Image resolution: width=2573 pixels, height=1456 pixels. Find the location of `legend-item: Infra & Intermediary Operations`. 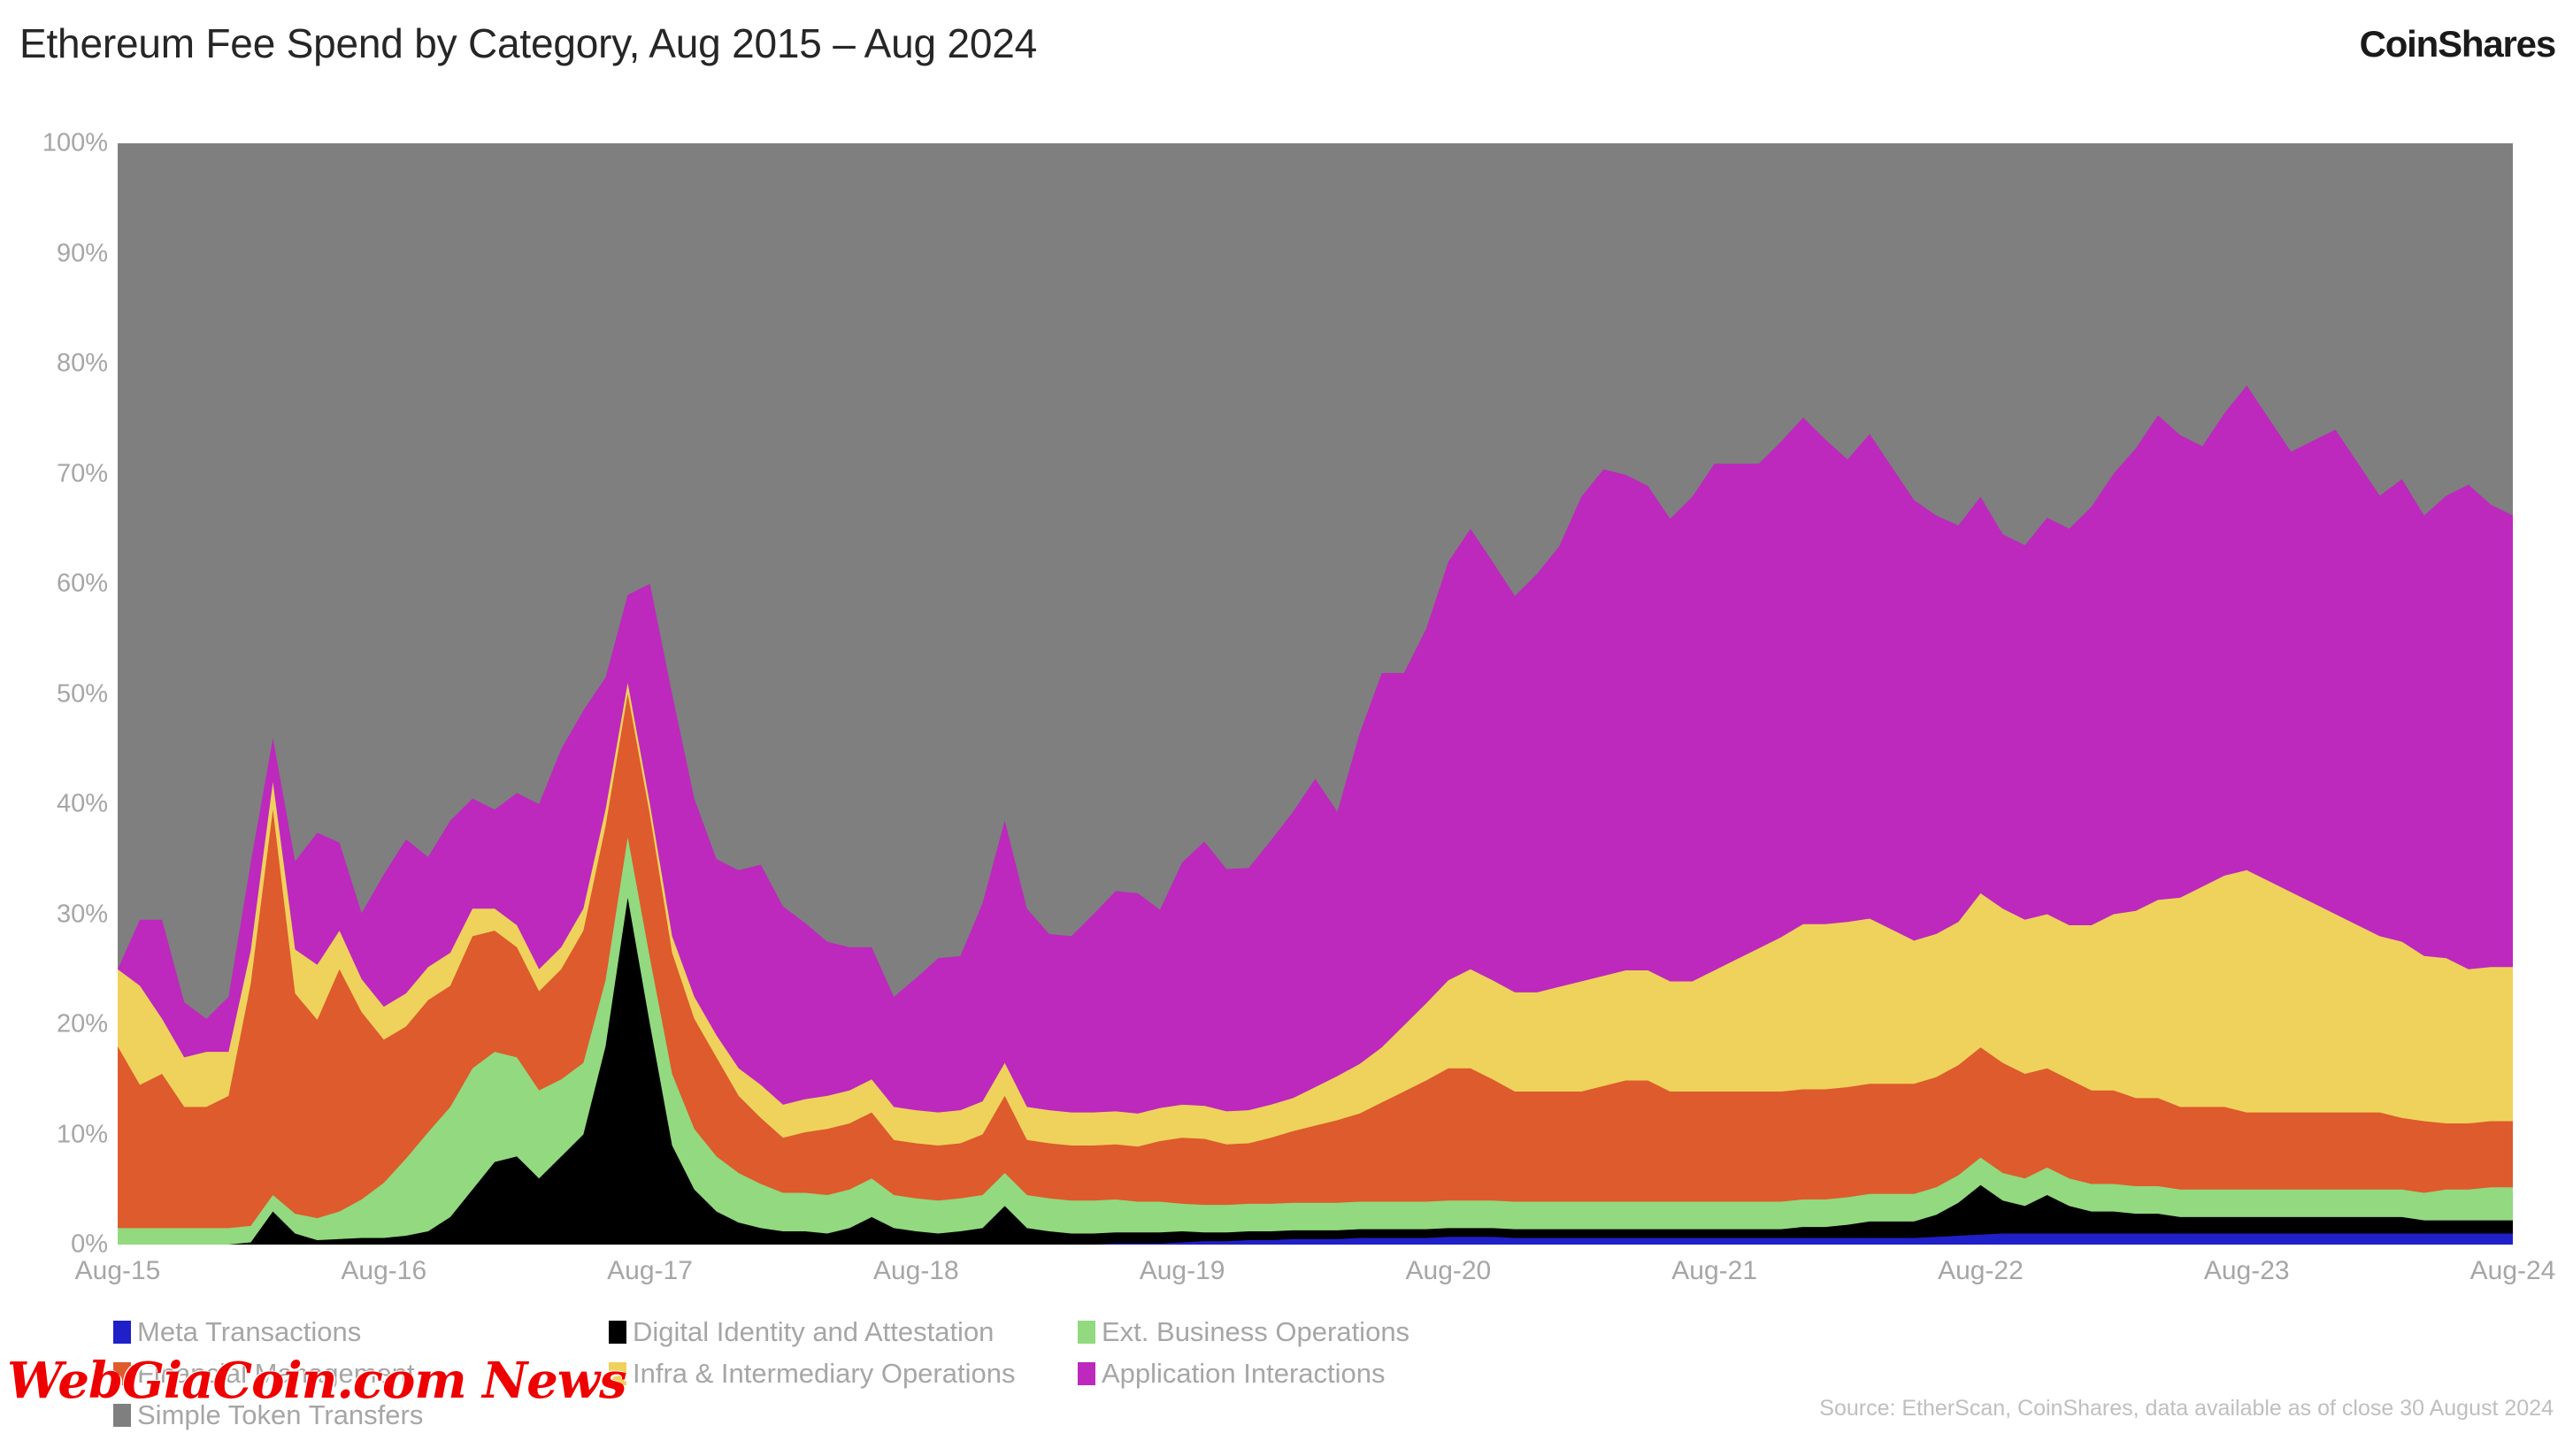

legend-item: Infra & Intermediary Operations is located at coordinates (812, 1374).